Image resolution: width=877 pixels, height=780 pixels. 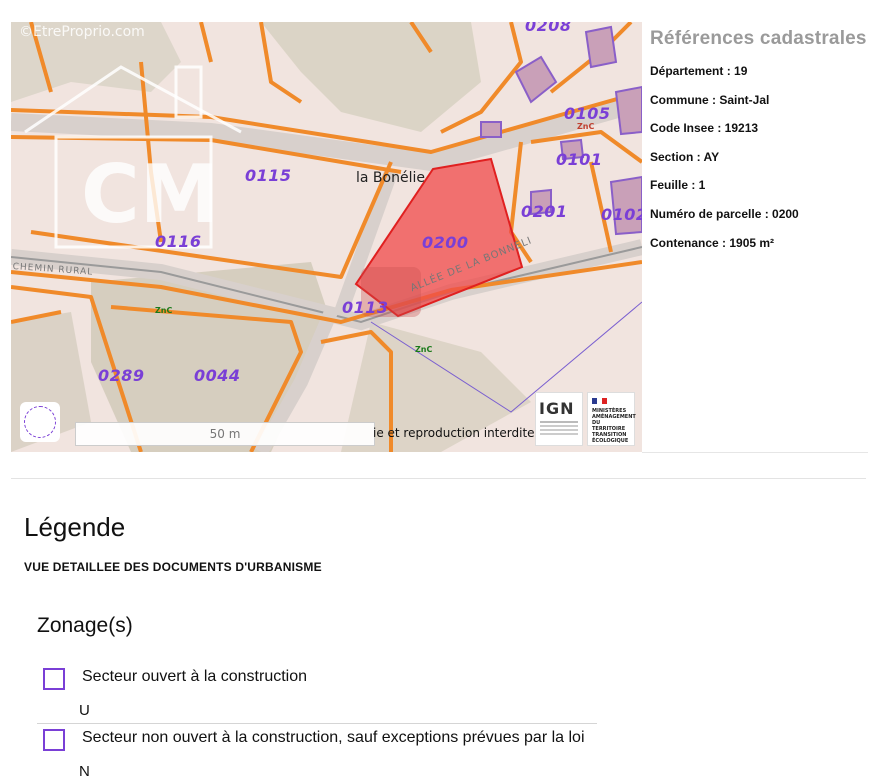 I want to click on legend-code: U, so click(x=84, y=710).